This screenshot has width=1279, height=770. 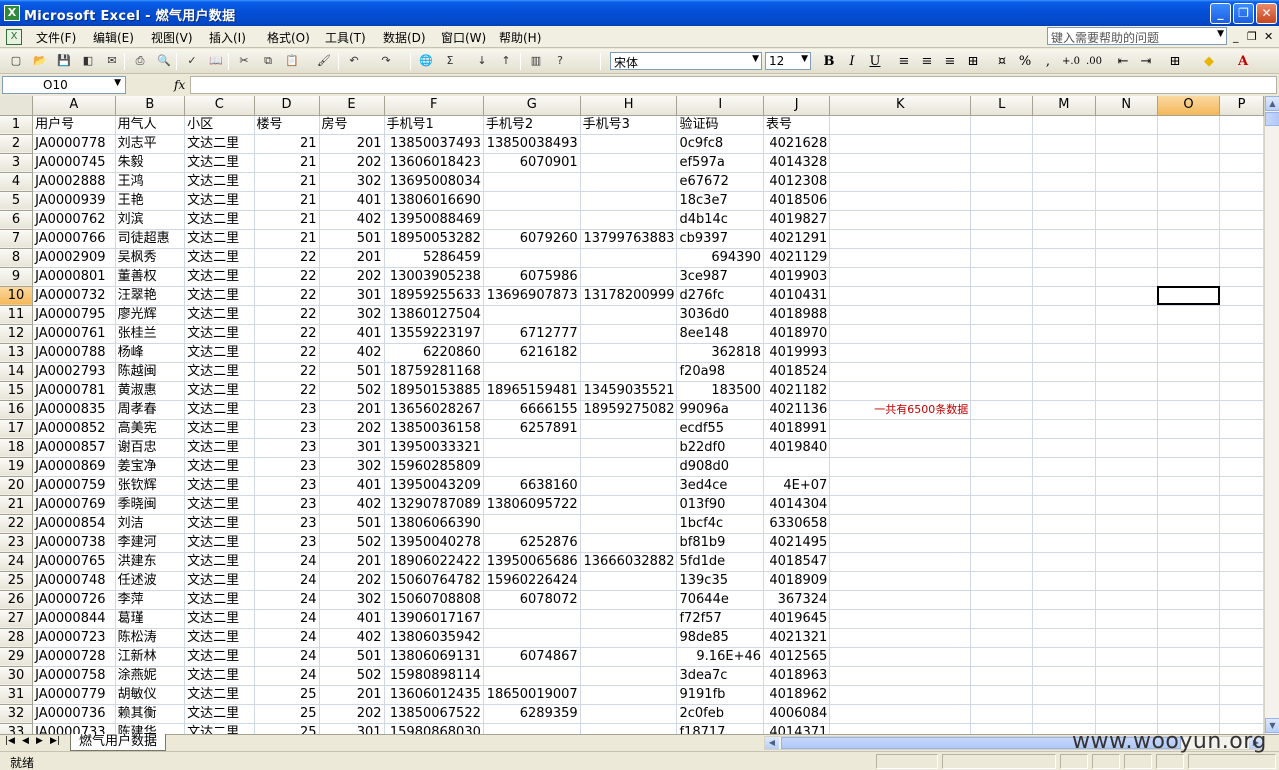 What do you see at coordinates (150, 258) in the screenshot?
I see `cell-b8: 吴枫秀` at bounding box center [150, 258].